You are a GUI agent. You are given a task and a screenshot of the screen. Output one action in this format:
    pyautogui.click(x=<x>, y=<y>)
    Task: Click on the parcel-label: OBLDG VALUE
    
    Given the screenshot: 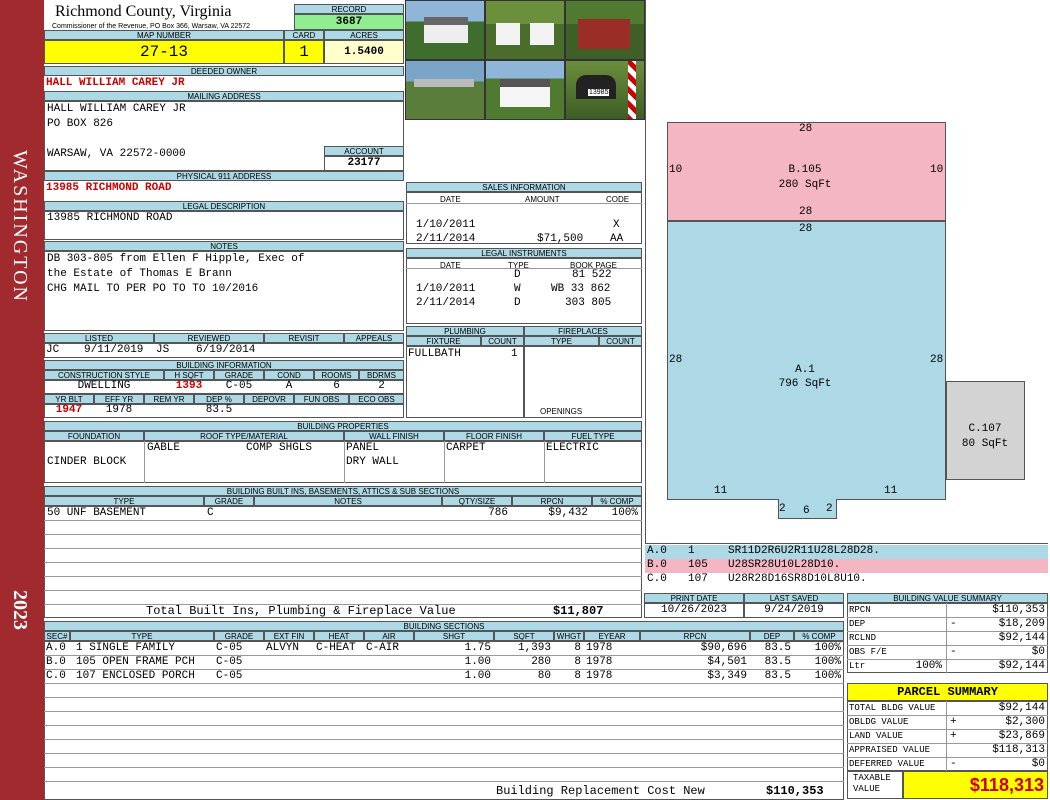 What is the action you would take?
    pyautogui.click(x=879, y=722)
    